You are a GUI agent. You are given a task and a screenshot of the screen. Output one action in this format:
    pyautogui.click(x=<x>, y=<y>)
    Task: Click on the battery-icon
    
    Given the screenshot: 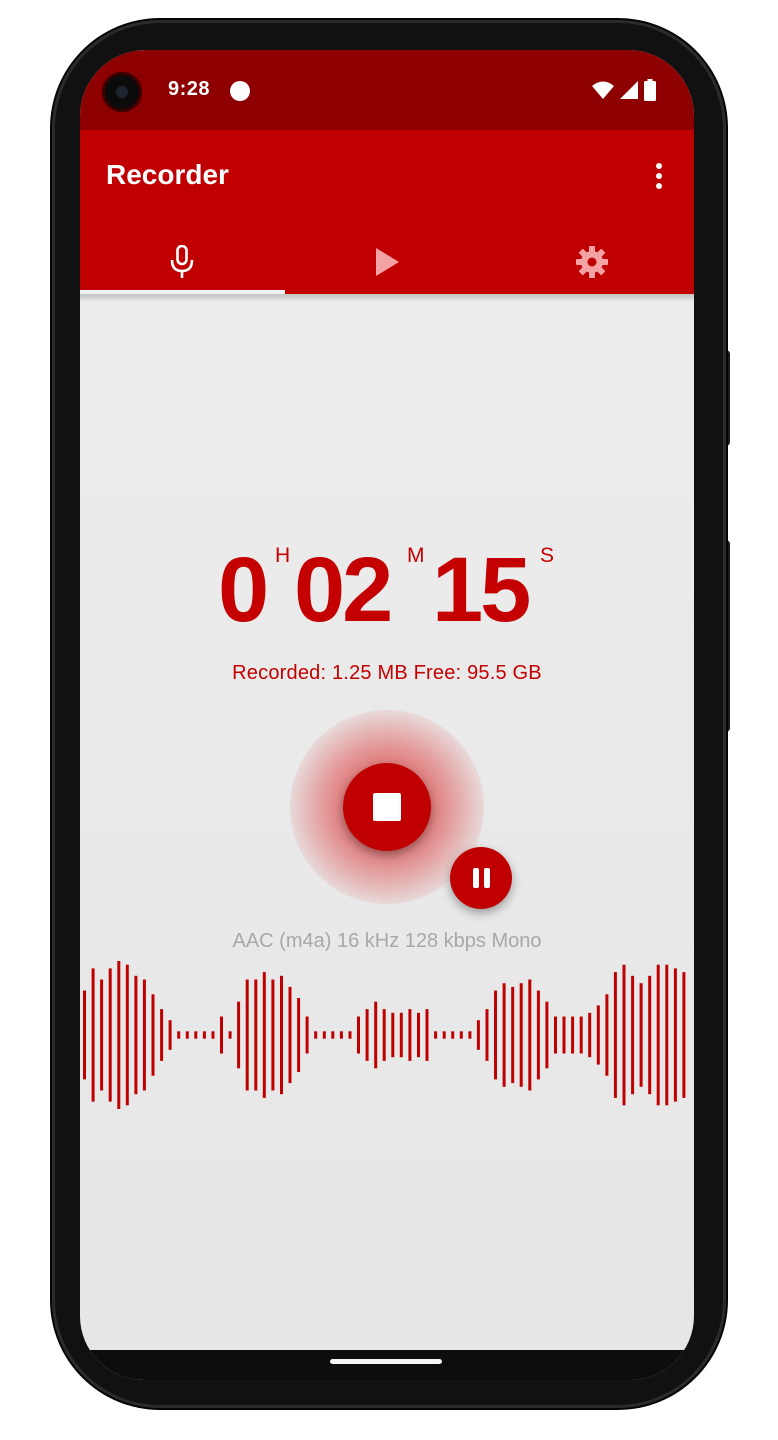 What is the action you would take?
    pyautogui.click(x=650, y=90)
    